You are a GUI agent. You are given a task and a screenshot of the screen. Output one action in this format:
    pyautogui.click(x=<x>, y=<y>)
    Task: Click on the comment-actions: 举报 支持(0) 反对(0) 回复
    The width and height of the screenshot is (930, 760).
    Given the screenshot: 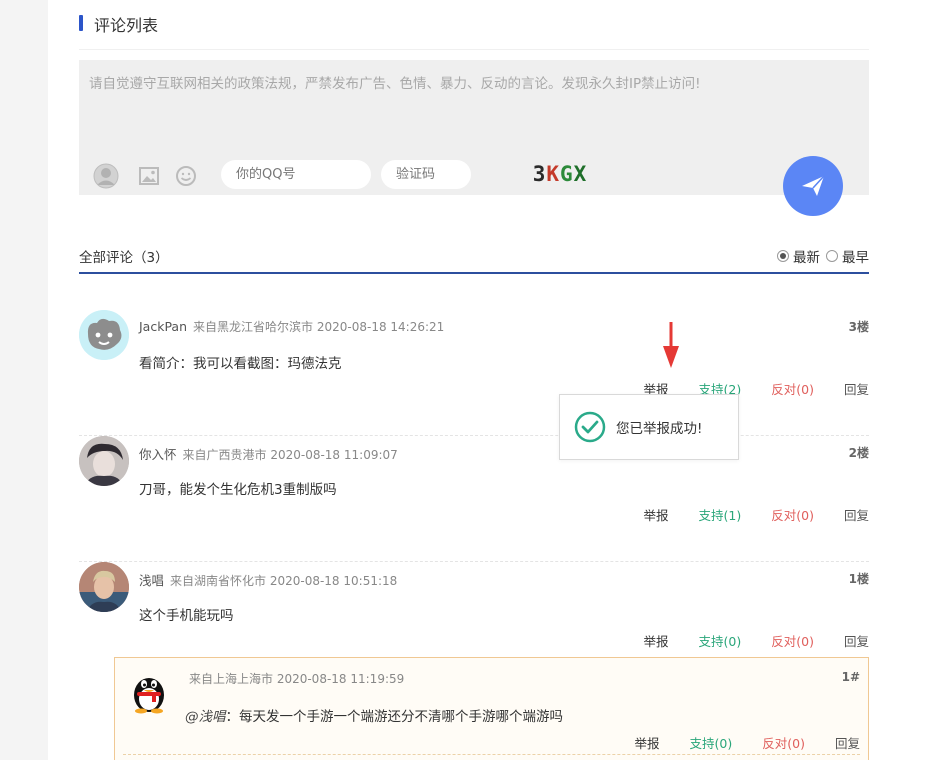 What is the action you would take?
    pyautogui.click(x=741, y=640)
    